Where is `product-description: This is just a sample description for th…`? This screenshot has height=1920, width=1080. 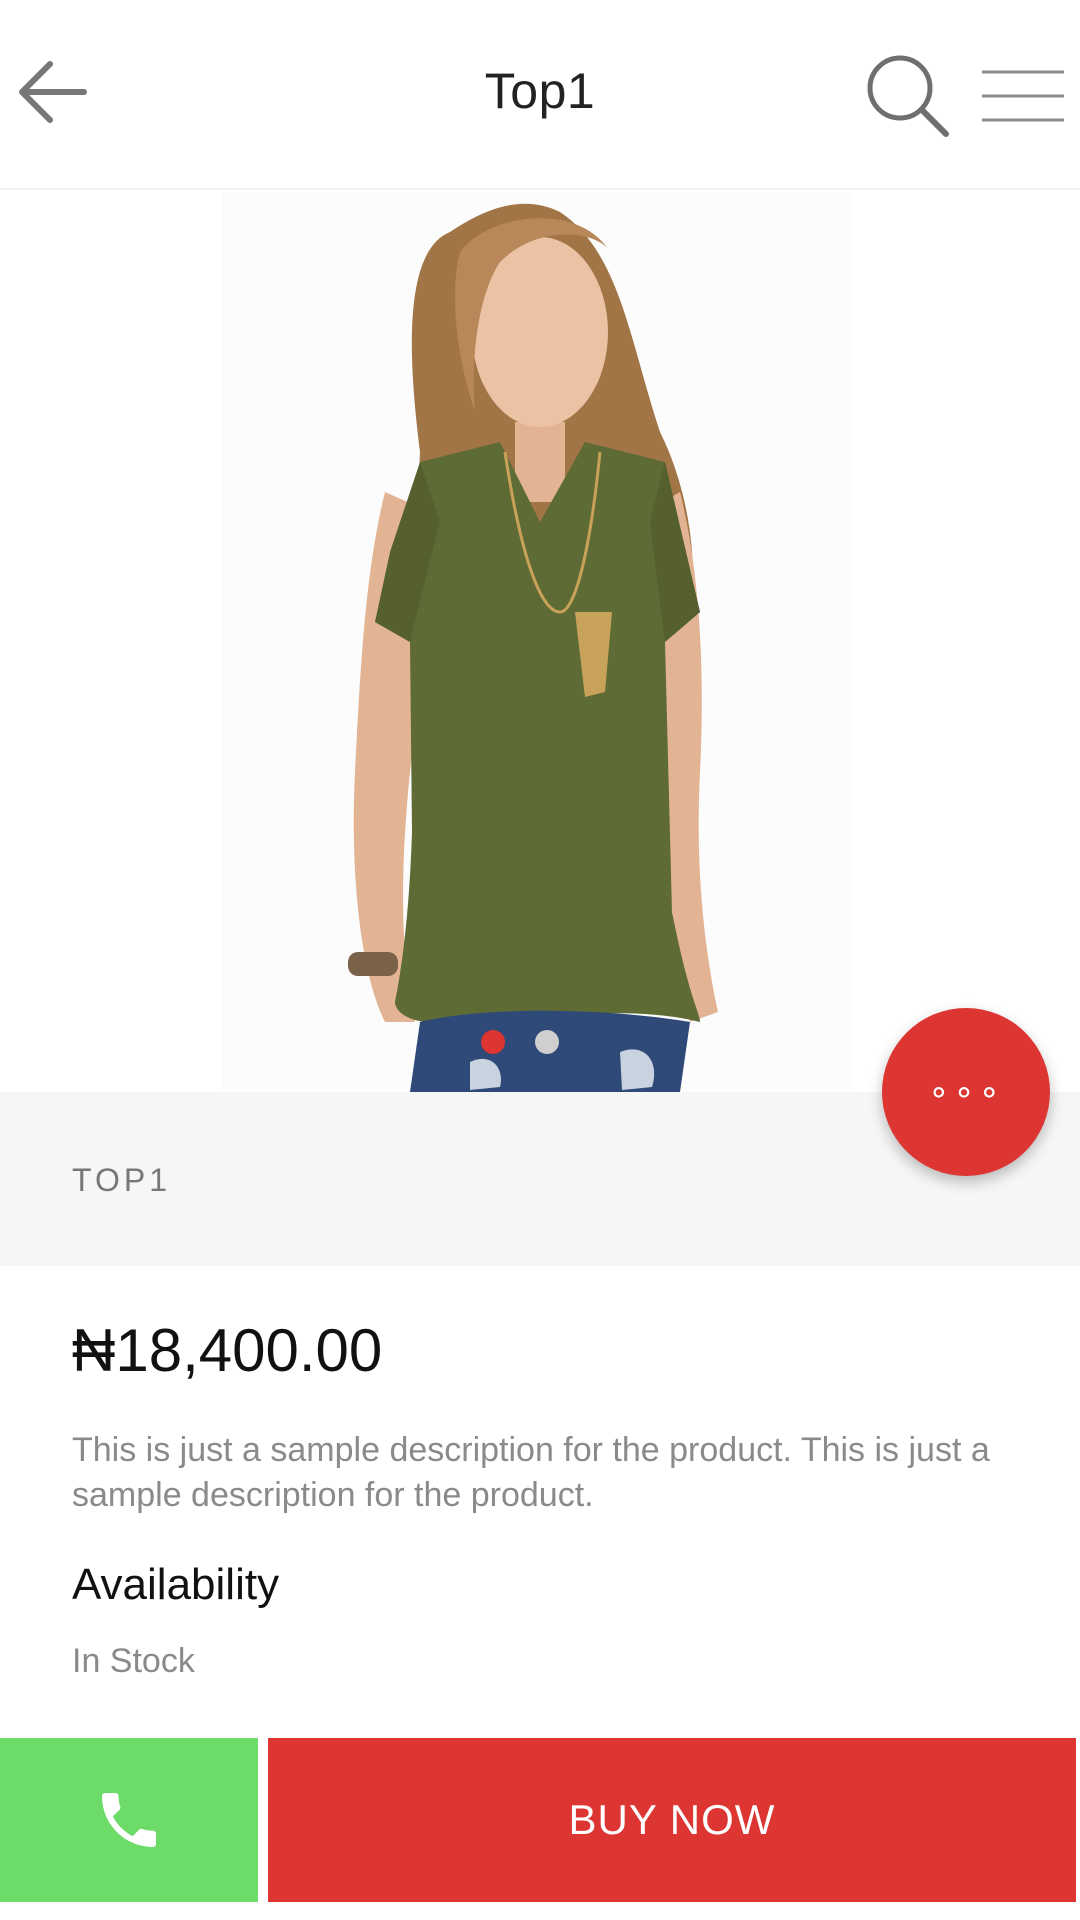 product-description: This is just a sample description for th… is located at coordinates (531, 1472).